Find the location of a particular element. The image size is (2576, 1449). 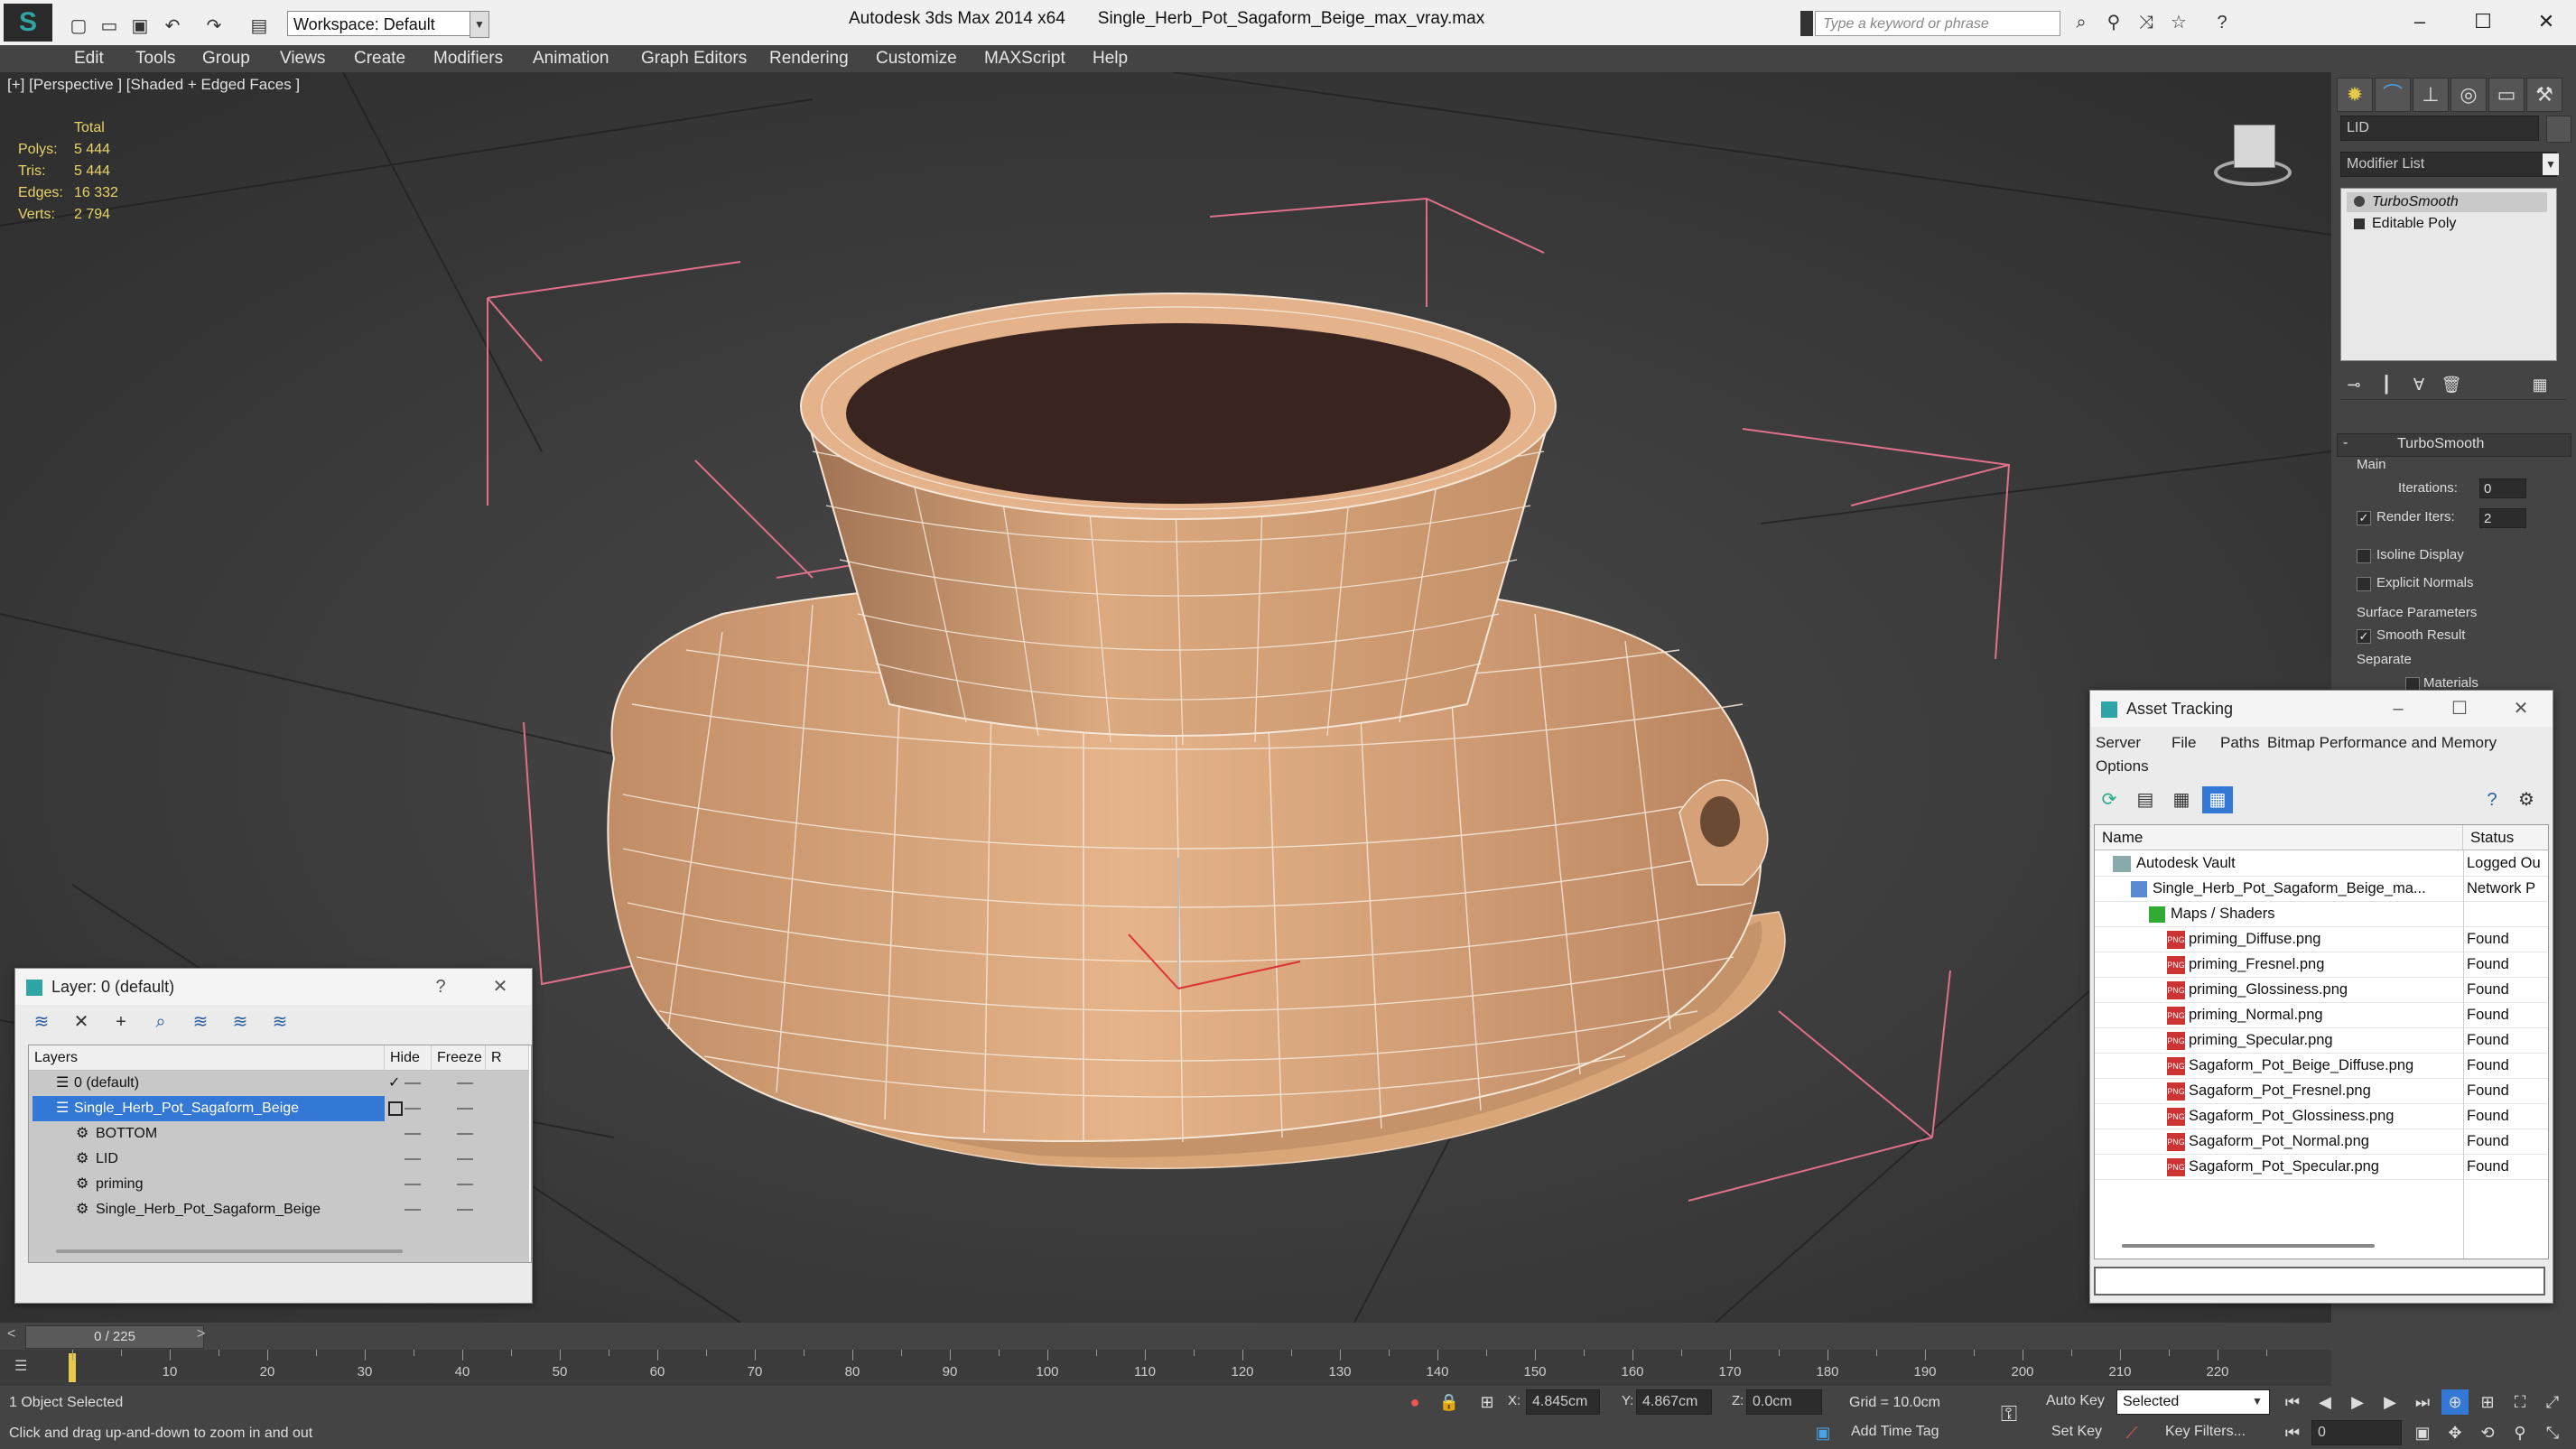

time-tag-icon: ▣ is located at coordinates (1823, 1432).